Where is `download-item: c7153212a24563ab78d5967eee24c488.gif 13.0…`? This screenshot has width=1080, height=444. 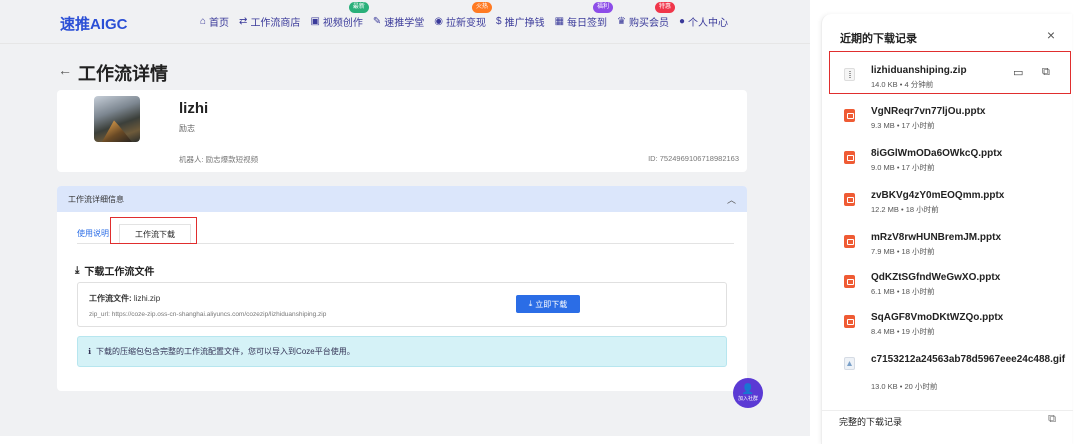 download-item: c7153212a24563ab78d5967eee24c488.gif 13.0… is located at coordinates (950, 369).